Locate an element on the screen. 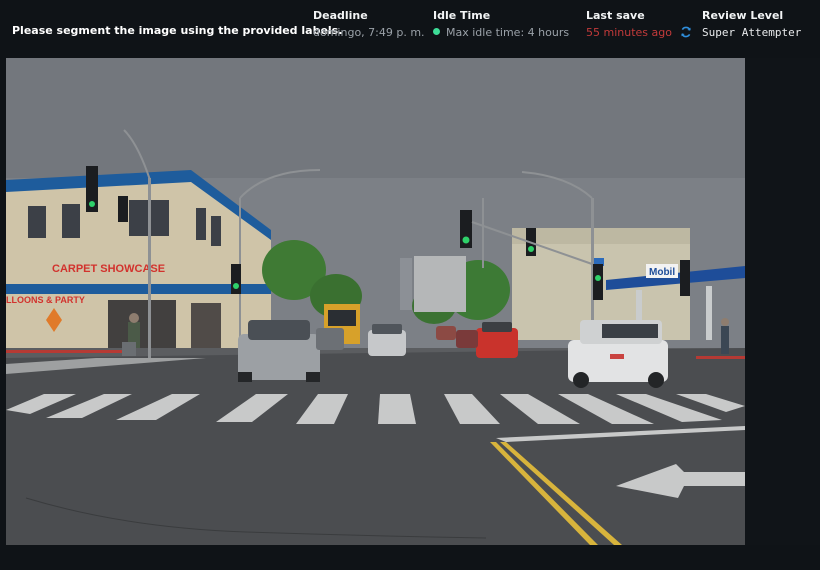 The image size is (820, 570). silver-suv is located at coordinates (279, 351).